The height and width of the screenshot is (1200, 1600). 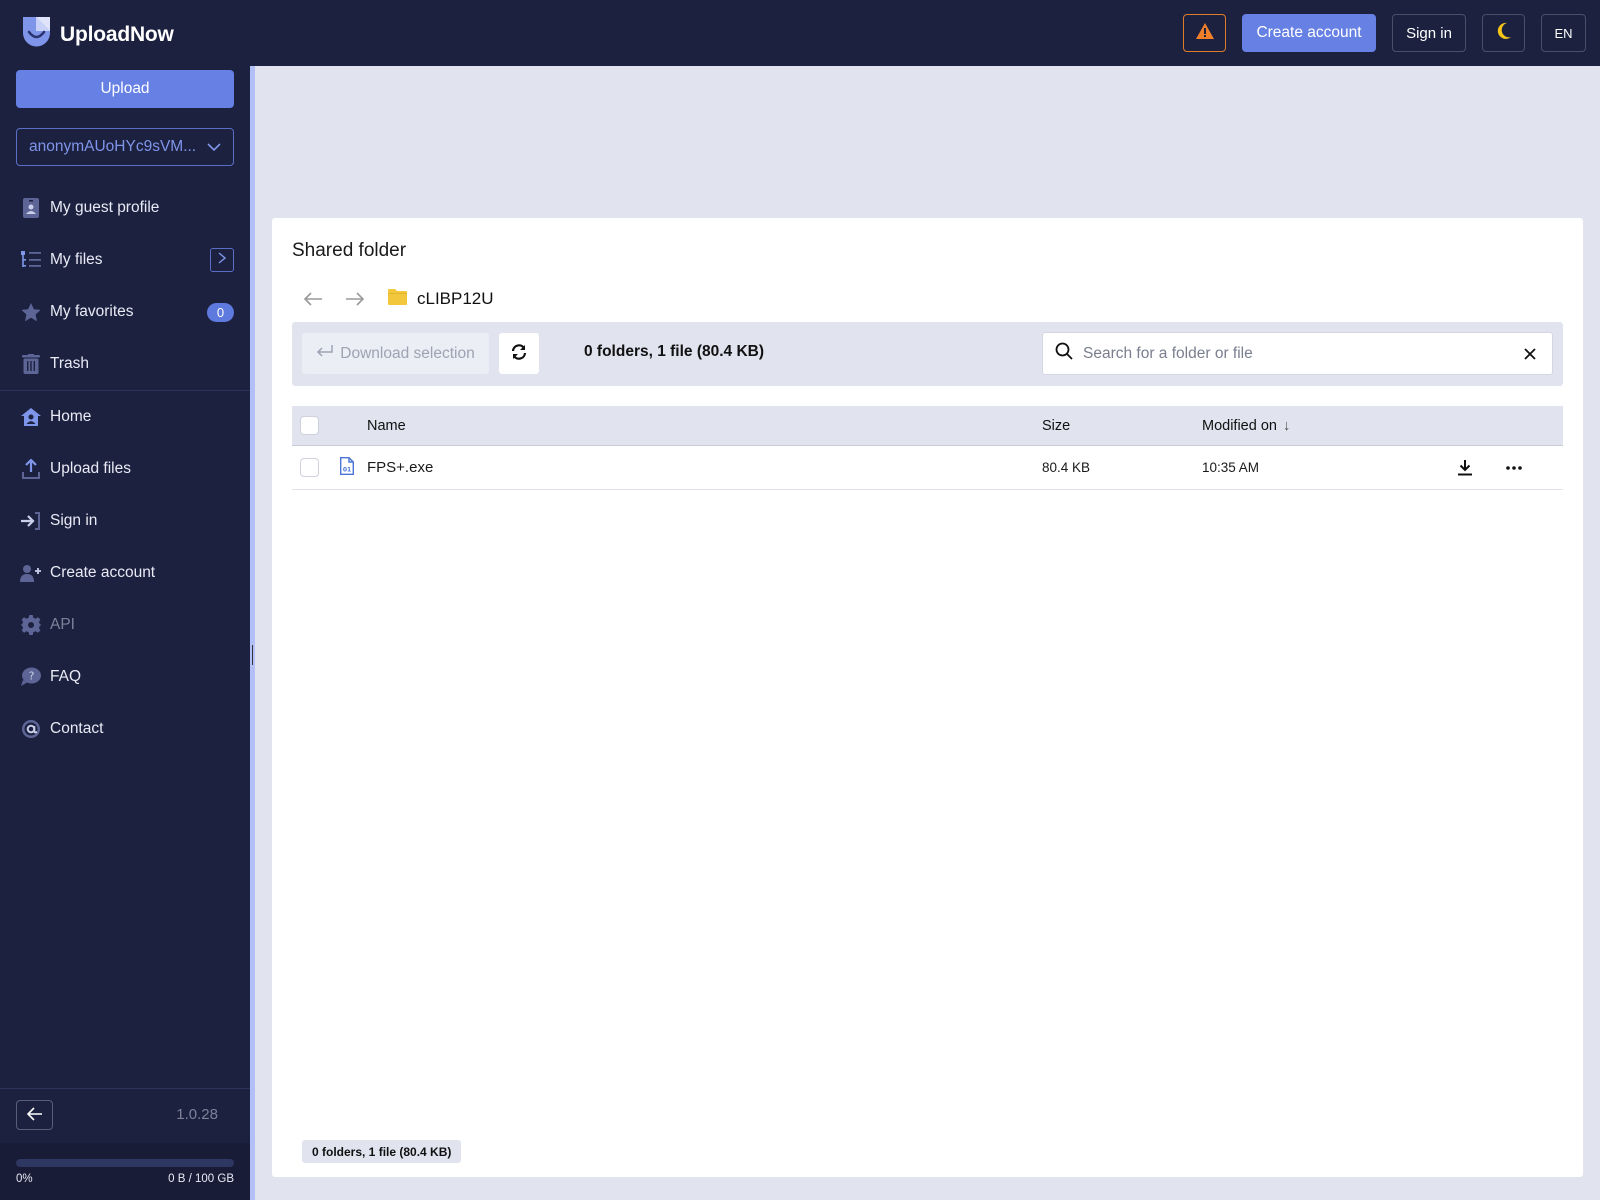 I want to click on column-header-name: Name, so click(x=386, y=426).